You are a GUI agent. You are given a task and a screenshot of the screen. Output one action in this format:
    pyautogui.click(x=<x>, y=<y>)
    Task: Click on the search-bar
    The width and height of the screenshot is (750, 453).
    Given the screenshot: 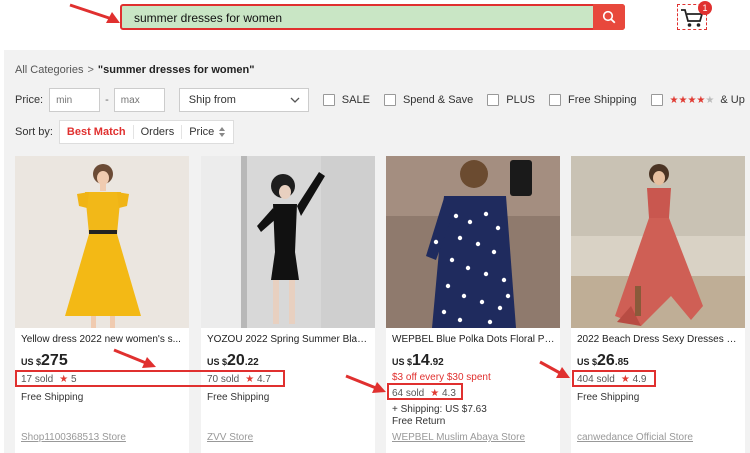 What is the action you would take?
    pyautogui.click(x=372, y=17)
    